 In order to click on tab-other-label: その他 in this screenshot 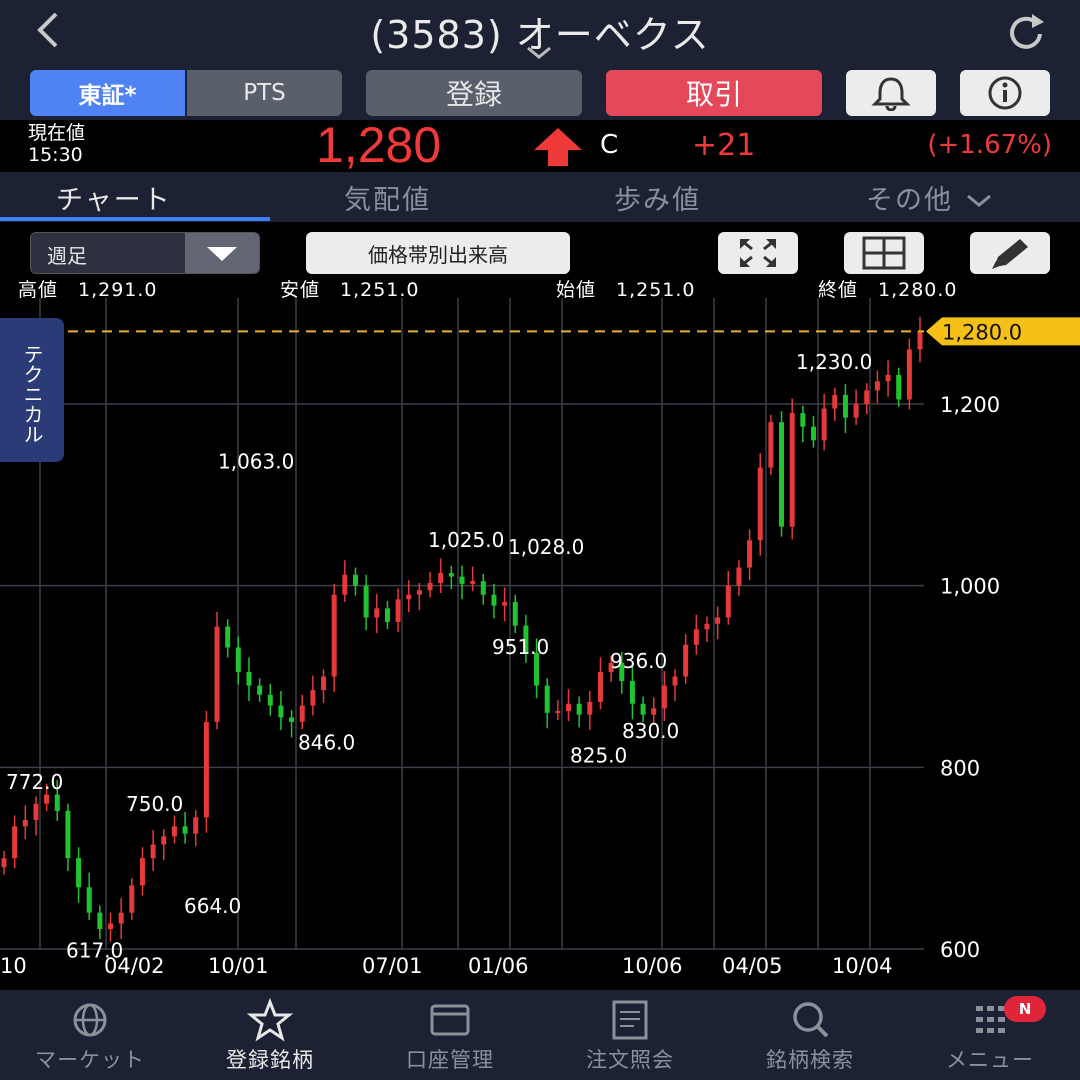, I will do `click(909, 200)`.